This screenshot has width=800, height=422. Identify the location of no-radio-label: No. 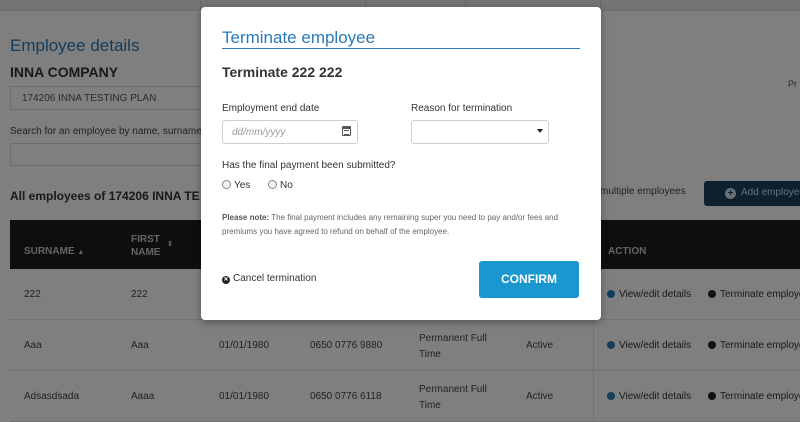
(286, 185).